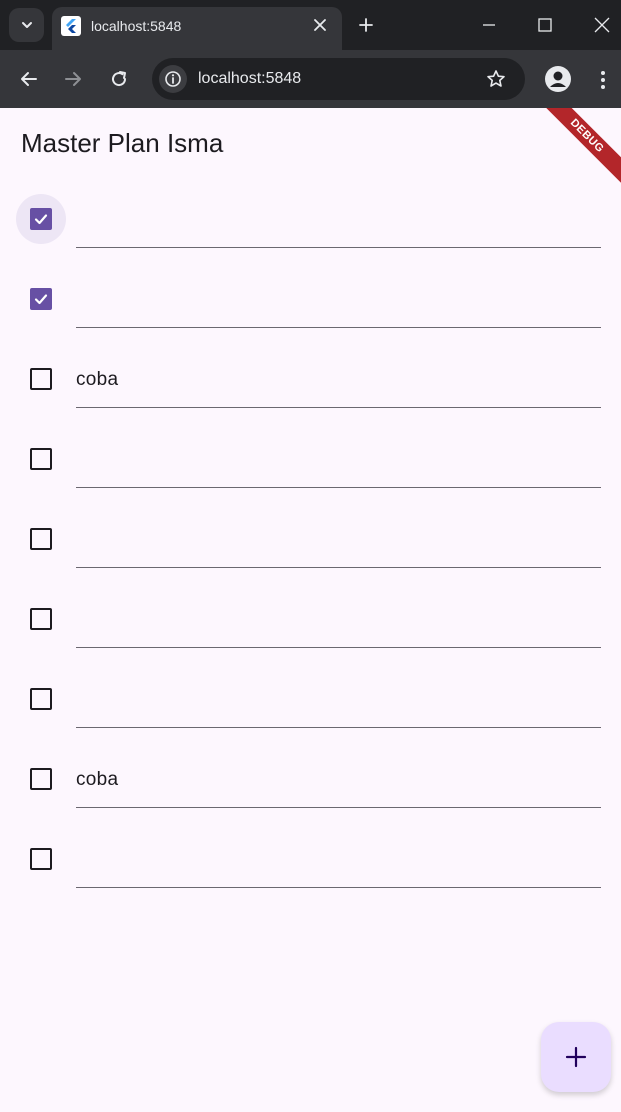  I want to click on profile-avatar-icon, so click(558, 79).